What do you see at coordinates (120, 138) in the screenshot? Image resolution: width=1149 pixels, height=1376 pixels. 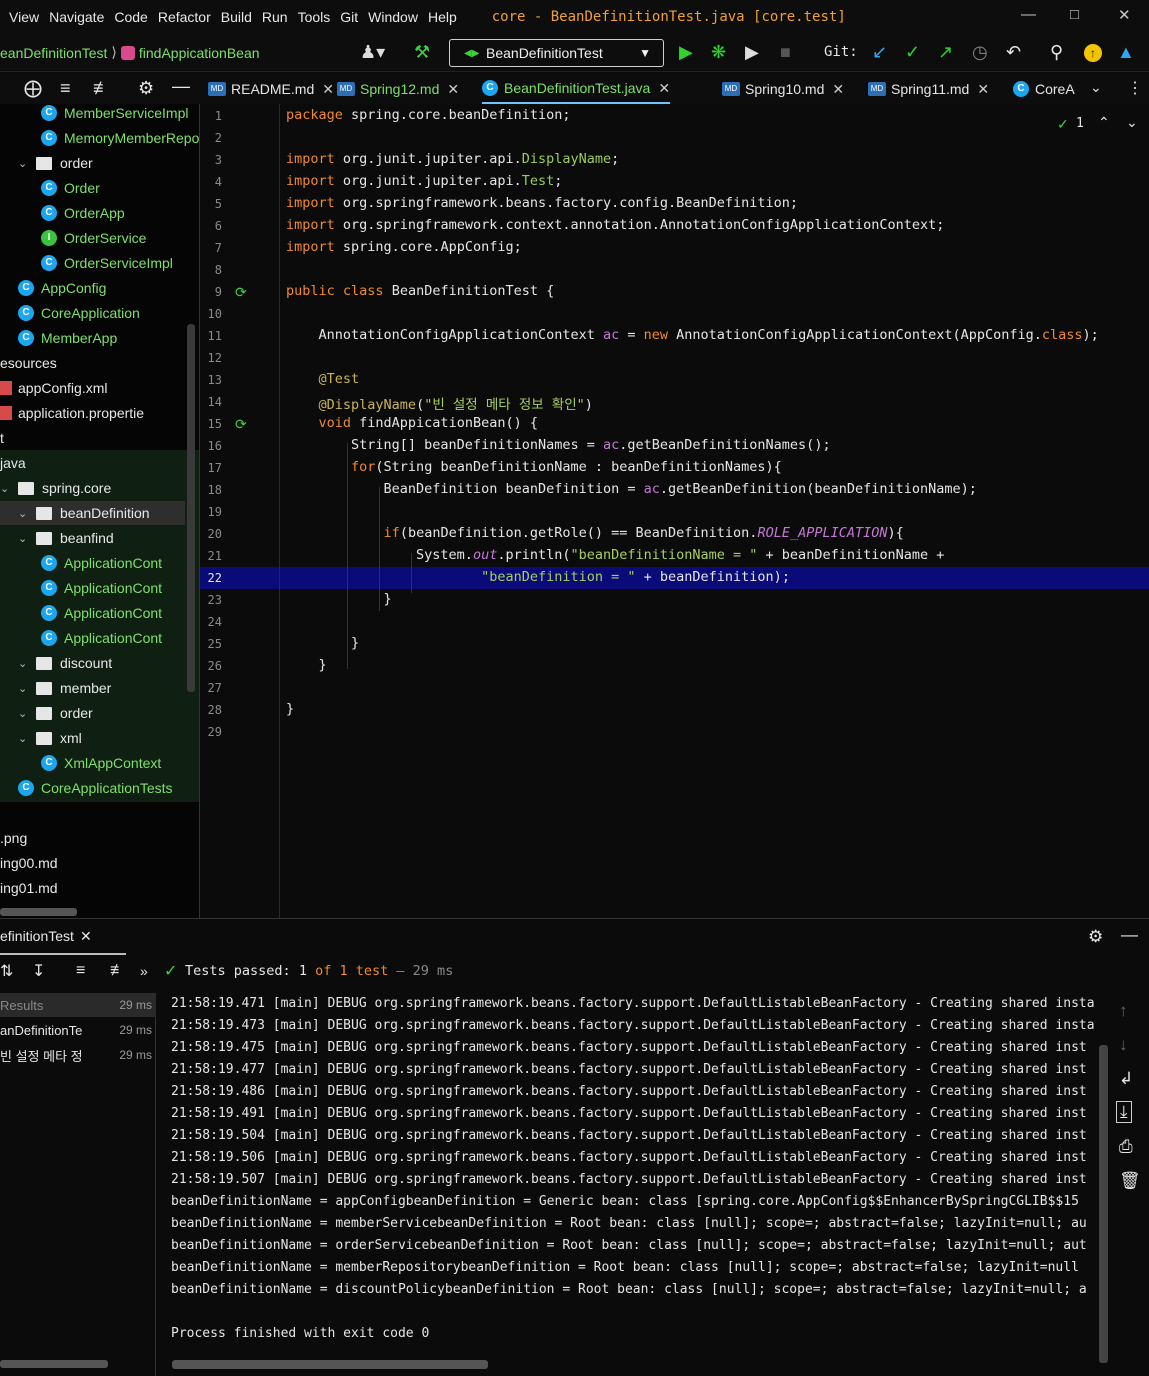 I see `tree-item: C MemoryMemberRepos` at bounding box center [120, 138].